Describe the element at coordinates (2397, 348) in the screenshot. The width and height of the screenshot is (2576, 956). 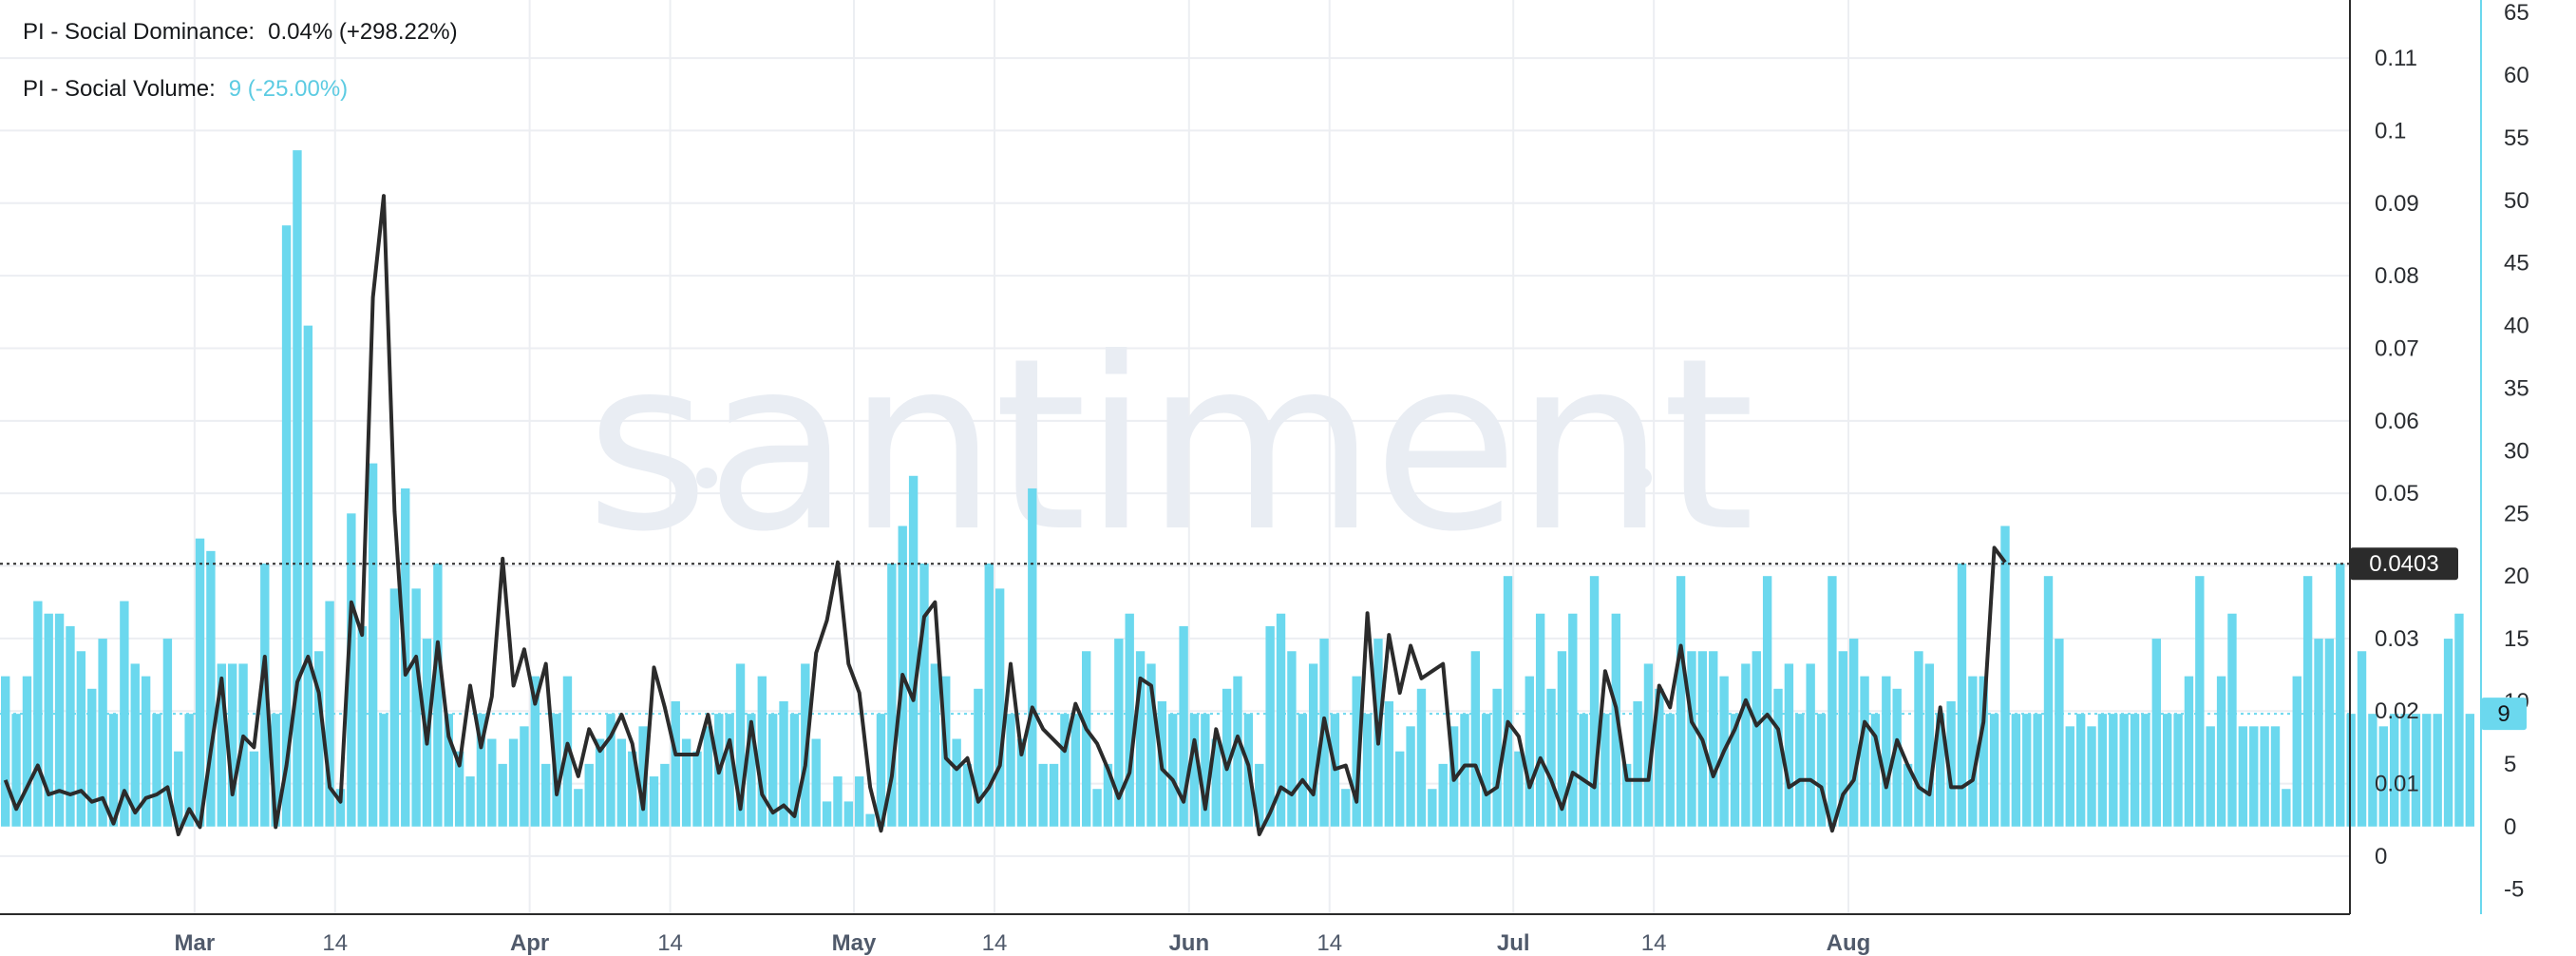
I see `dominance-tick-label: 0.07` at that location.